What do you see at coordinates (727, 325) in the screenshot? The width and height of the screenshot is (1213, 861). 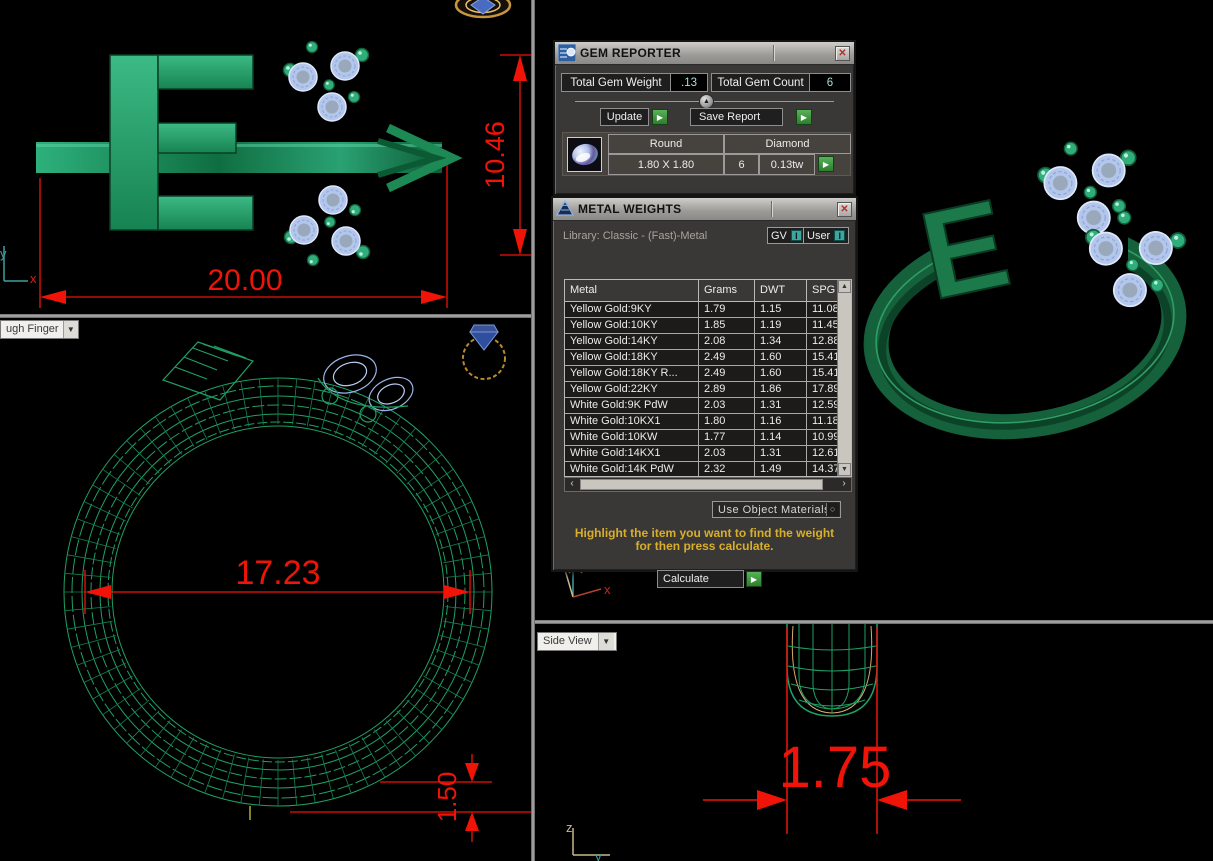 I see `table-cell: 1.85` at bounding box center [727, 325].